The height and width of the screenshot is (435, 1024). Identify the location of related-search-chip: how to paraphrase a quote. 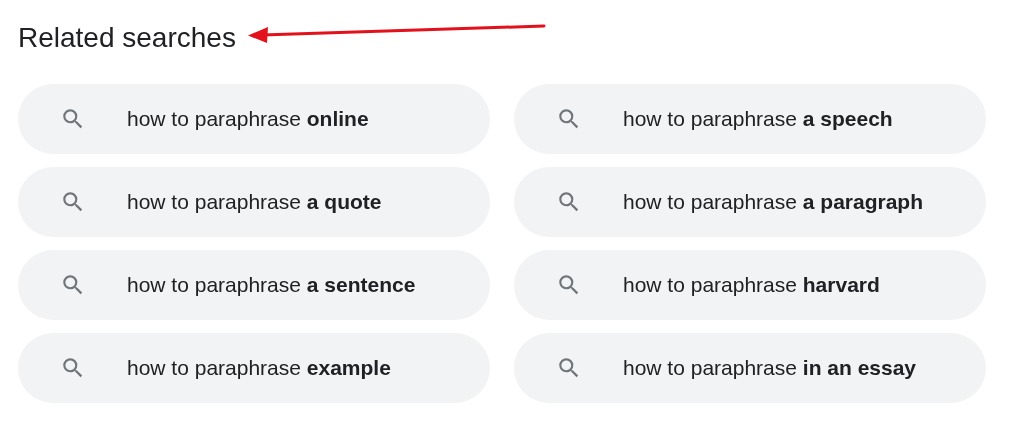
(254, 202).